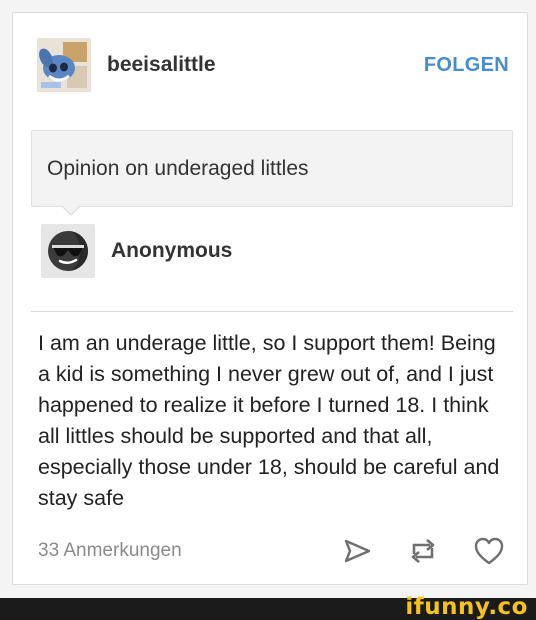 The height and width of the screenshot is (620, 536). Describe the element at coordinates (271, 551) in the screenshot. I see `post-footer: 33 Anmerkungen` at that location.